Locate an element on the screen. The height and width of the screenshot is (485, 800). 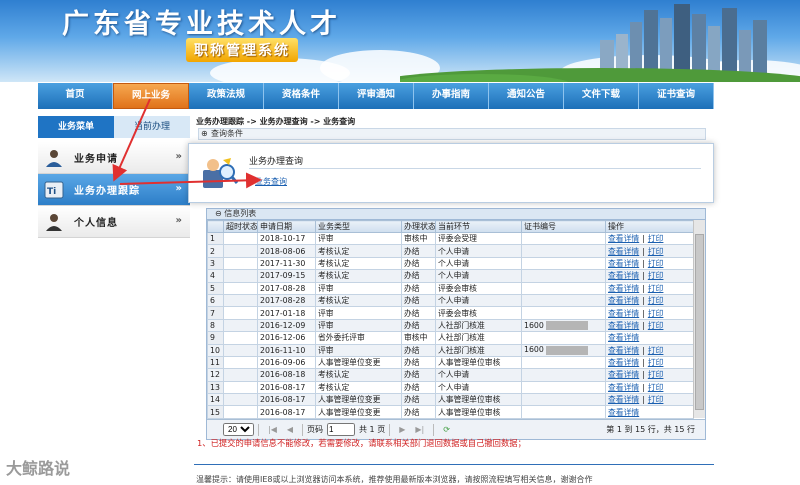
last-page-icon: ▶| is located at coordinates (419, 429).